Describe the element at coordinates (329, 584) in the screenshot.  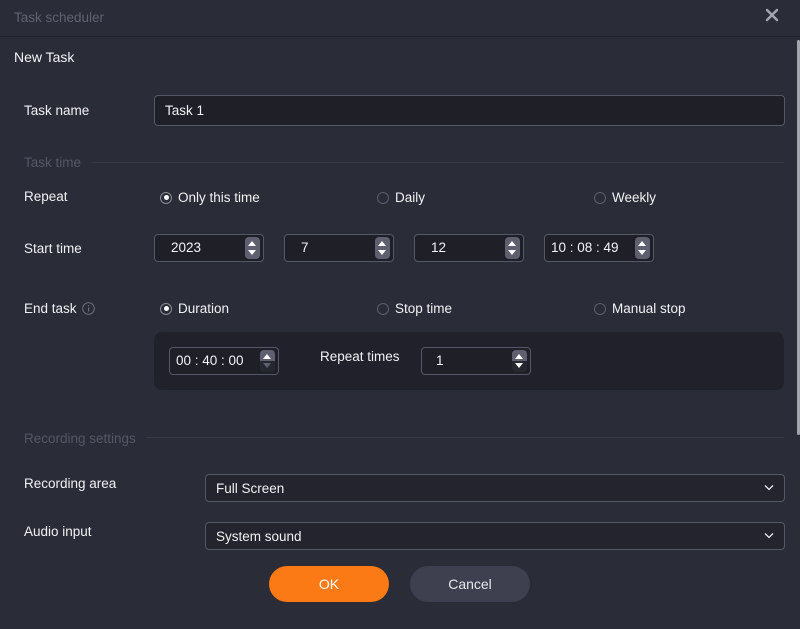
I see `ok-button: OK` at that location.